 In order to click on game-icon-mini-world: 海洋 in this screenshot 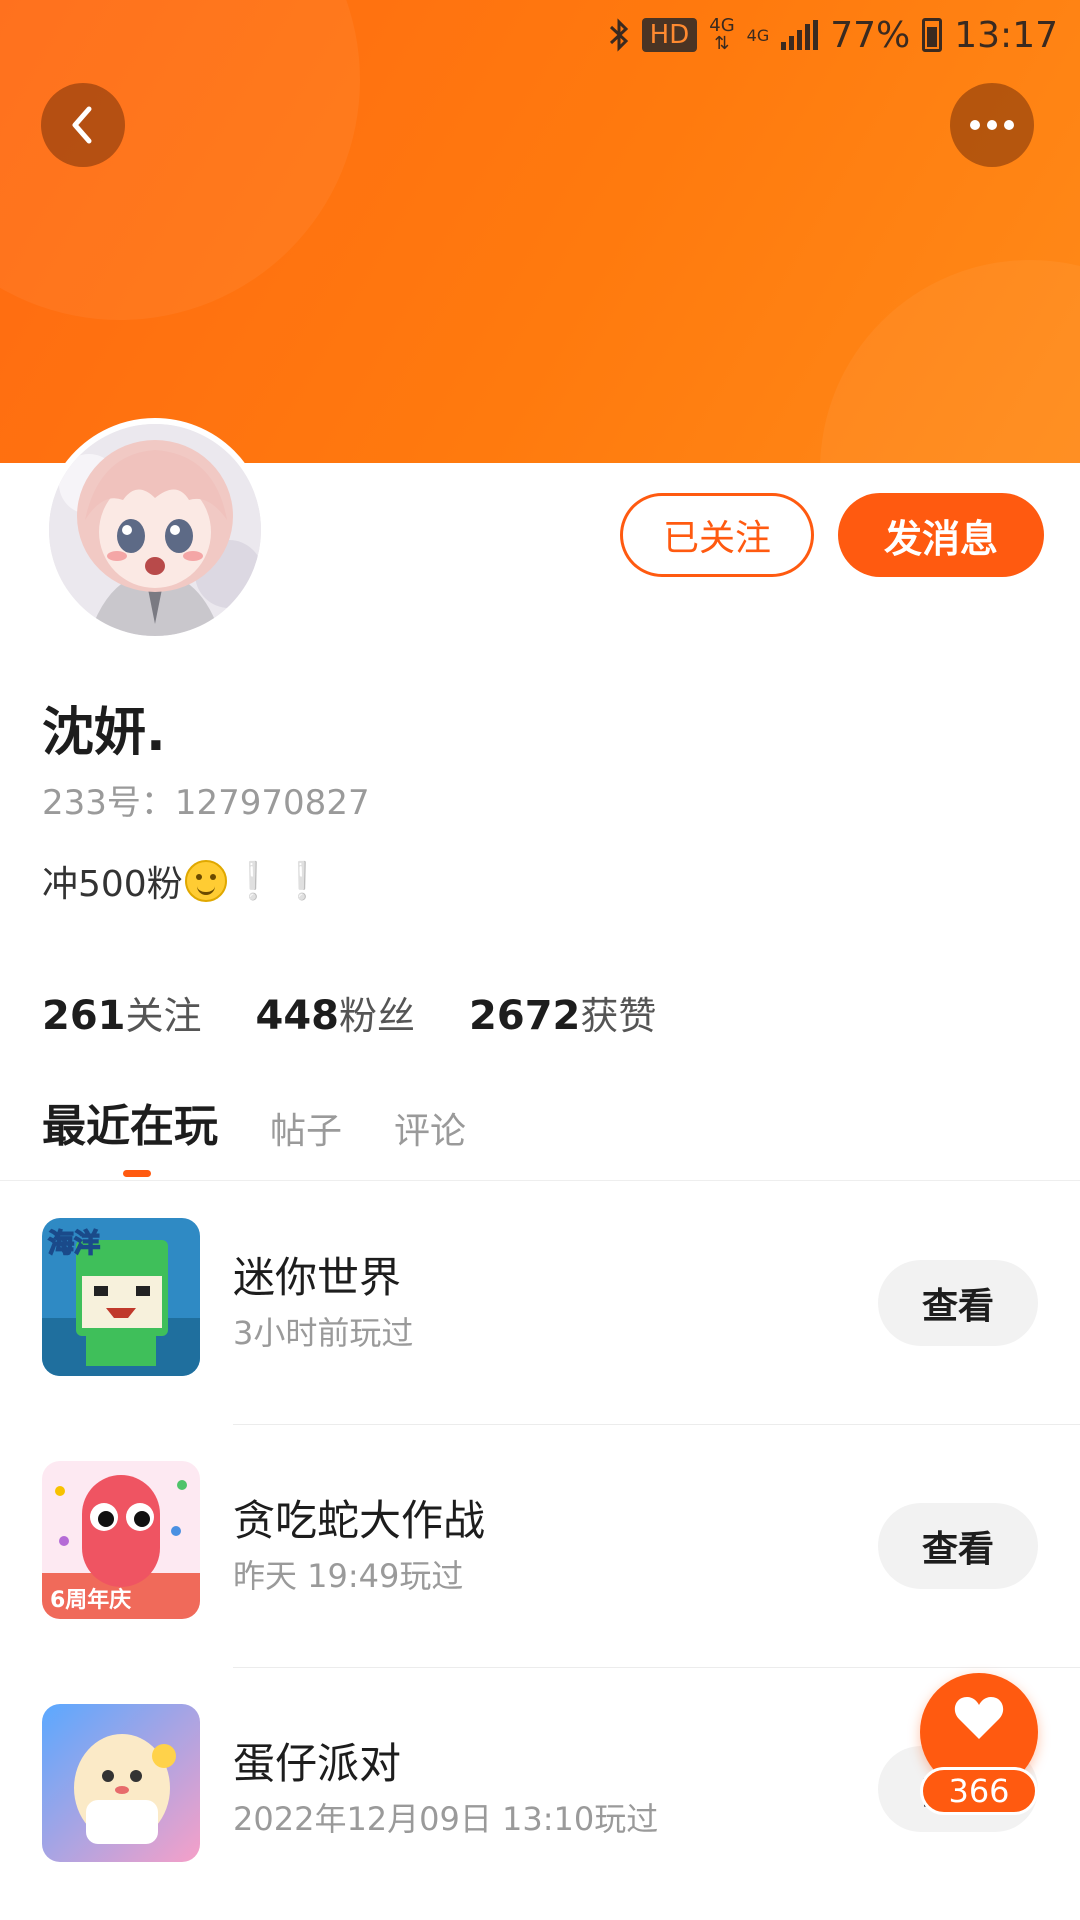, I will do `click(121, 1297)`.